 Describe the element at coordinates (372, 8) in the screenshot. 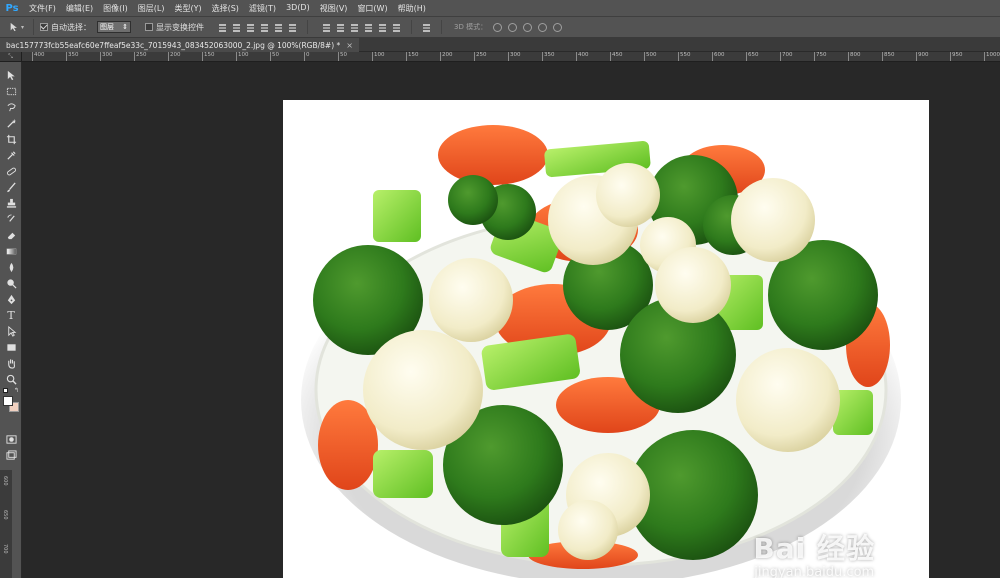

I see `menu-item: 窗口(W)` at that location.